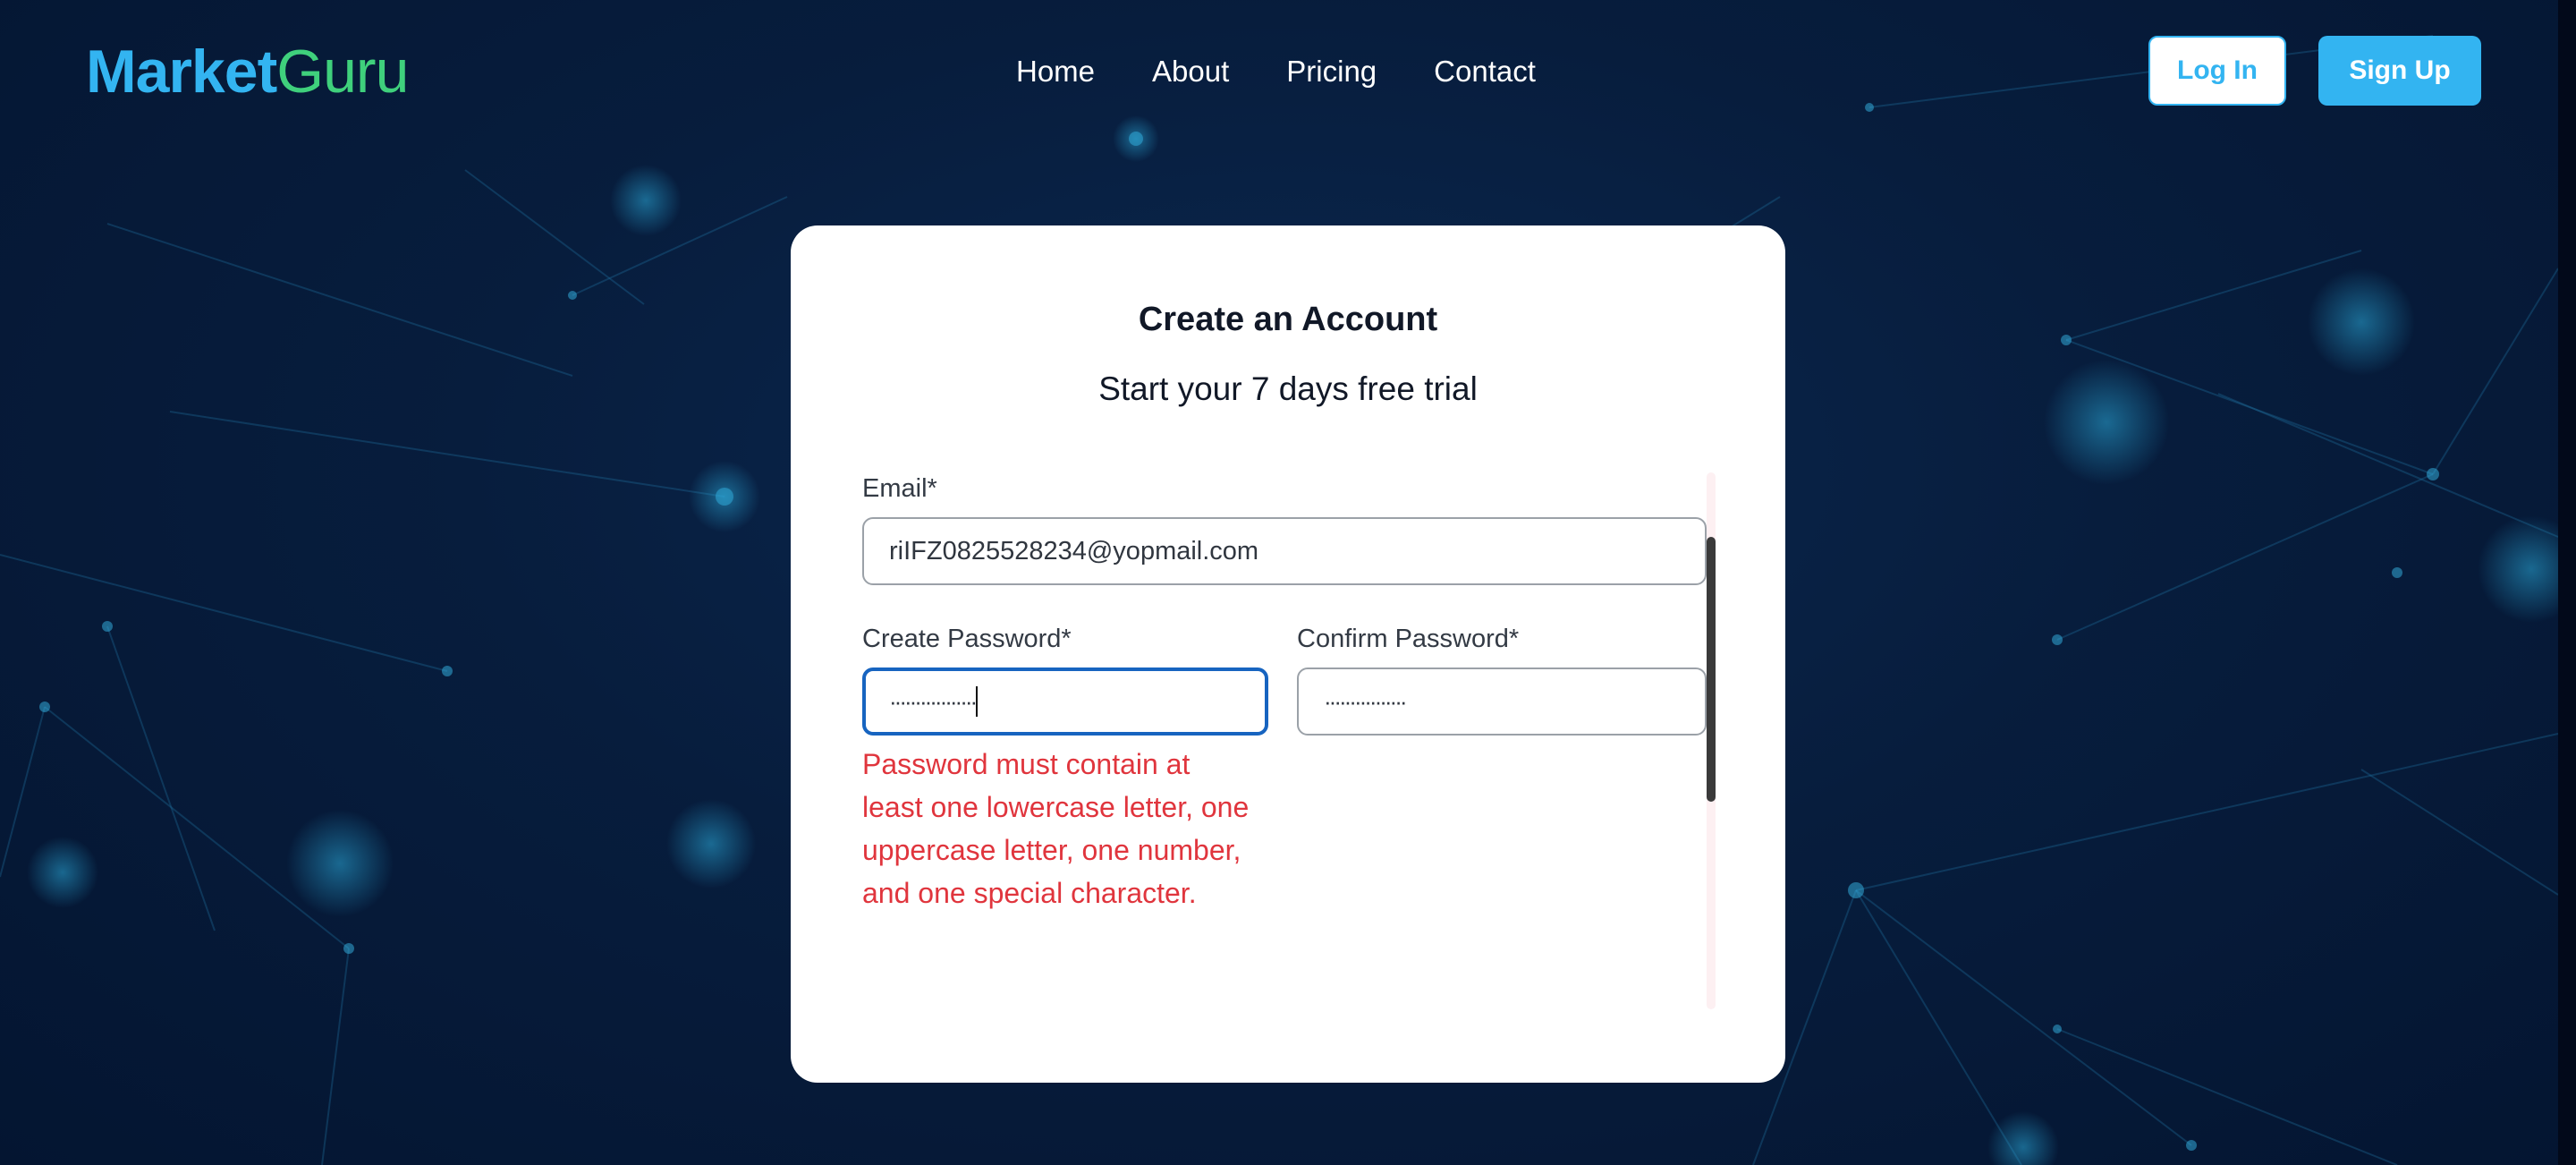  Describe the element at coordinates (2217, 71) in the screenshot. I see `login-button: Log In` at that location.